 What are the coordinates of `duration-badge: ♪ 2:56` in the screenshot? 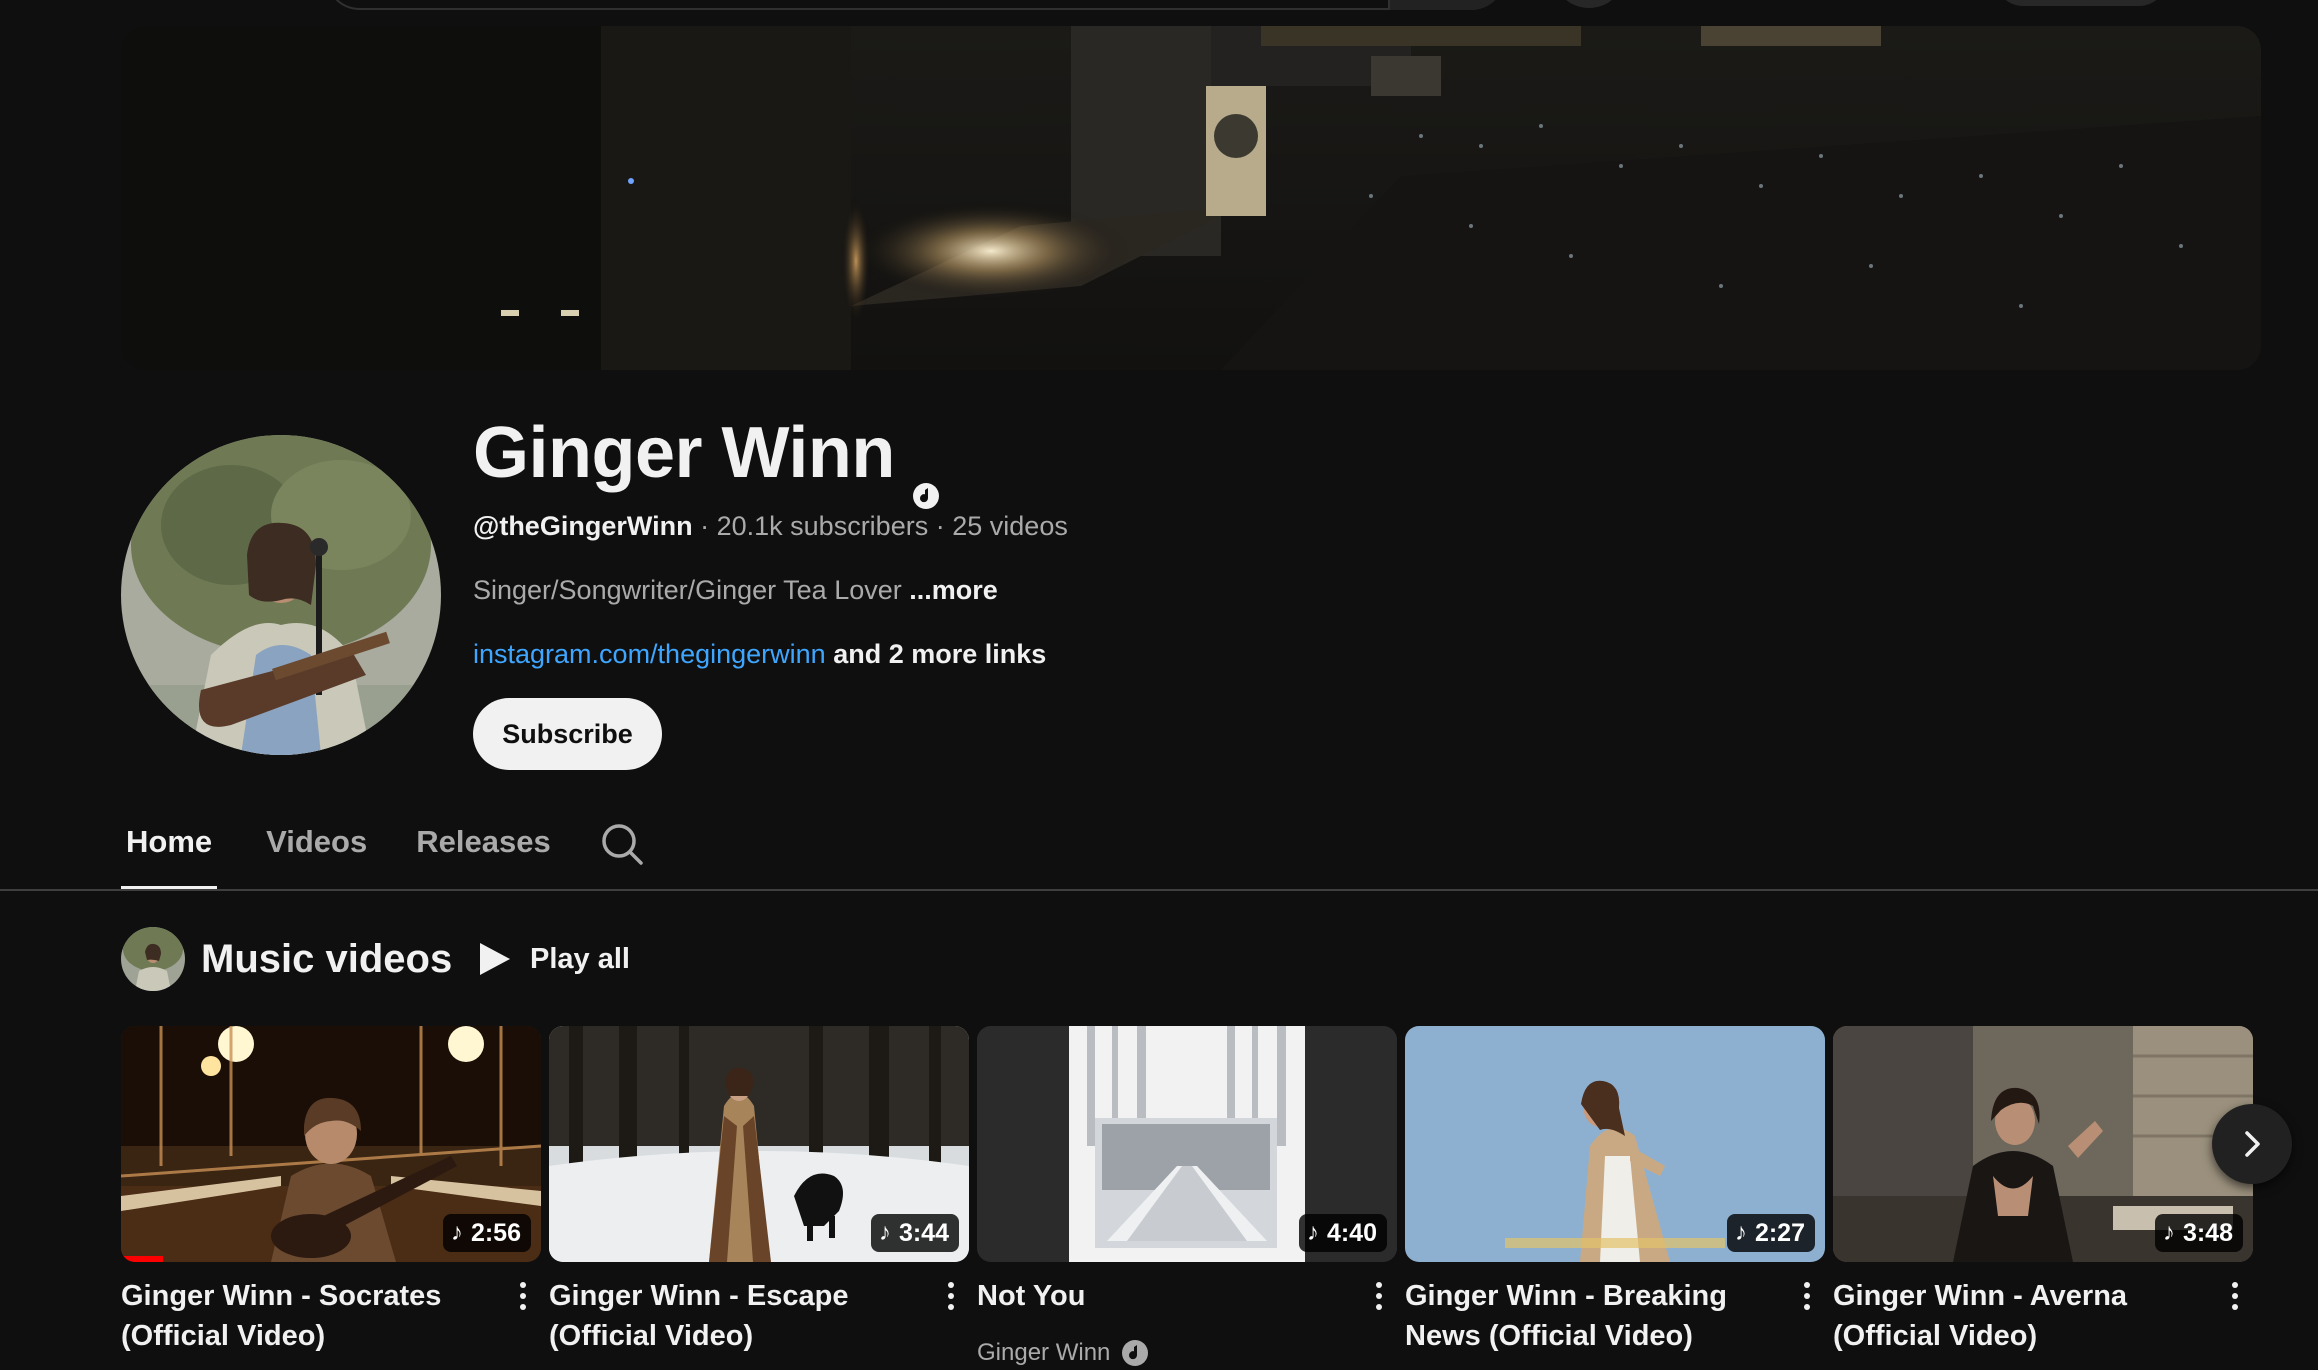 It's located at (486, 1233).